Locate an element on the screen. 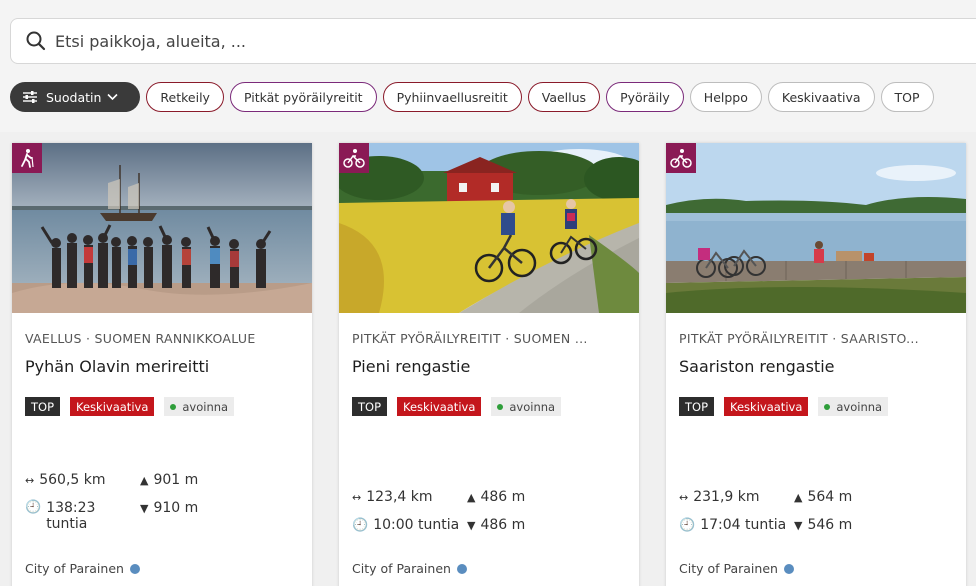  chip-label: Keskivaativa is located at coordinates (821, 97).